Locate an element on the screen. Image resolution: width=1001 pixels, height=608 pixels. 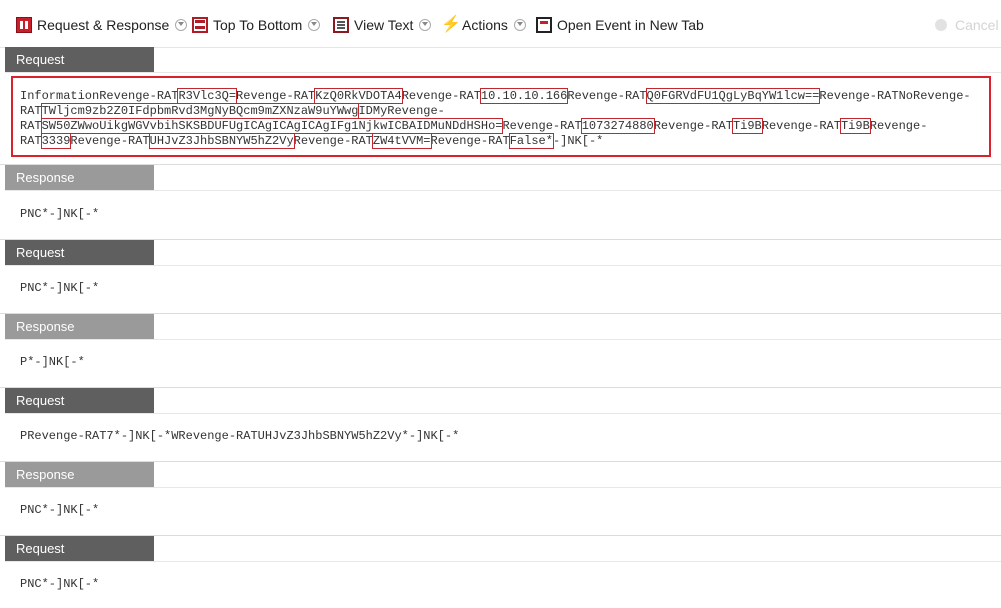
request-response-menu: Request & Response is located at coordinates (102, 25).